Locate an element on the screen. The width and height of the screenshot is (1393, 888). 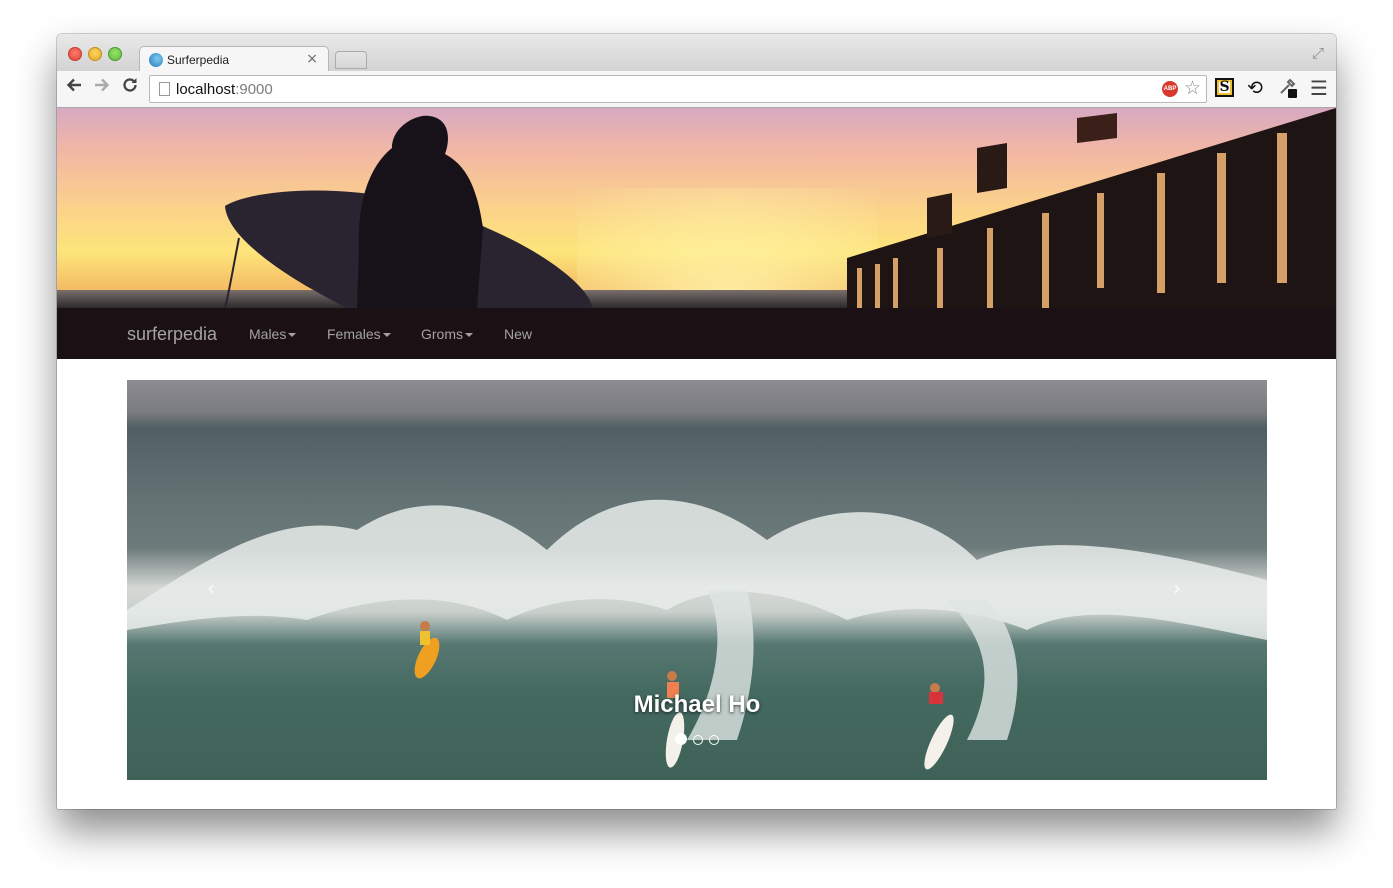
nav-new-link: New is located at coordinates (518, 334).